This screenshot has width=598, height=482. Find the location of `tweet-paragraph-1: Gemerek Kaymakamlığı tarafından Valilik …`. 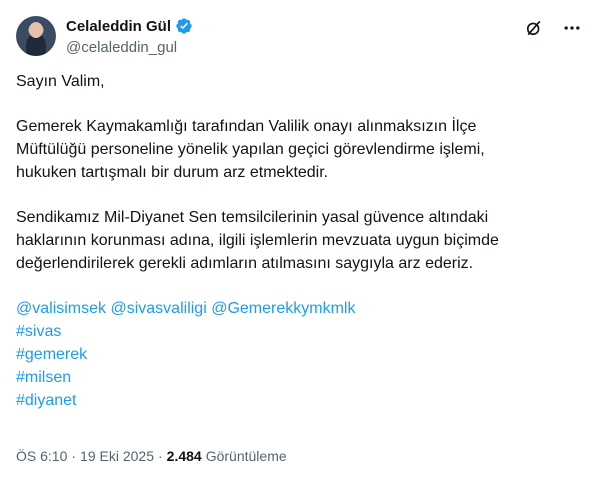

tweet-paragraph-1: Gemerek Kaymakamlığı tarafından Valilik … is located at coordinates (250, 149).